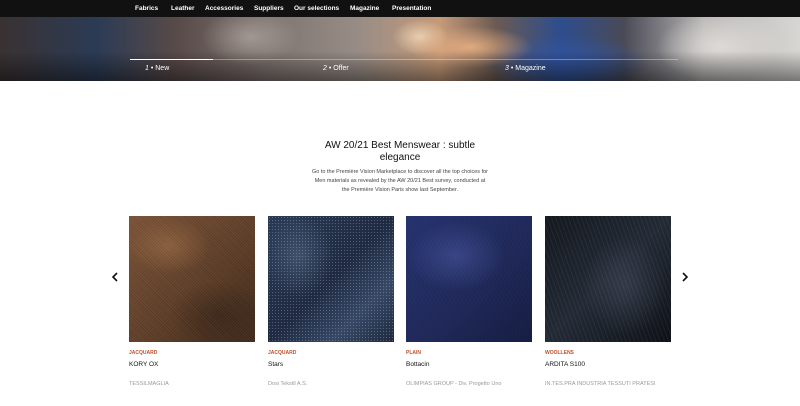 The image size is (800, 406). What do you see at coordinates (400, 151) in the screenshot?
I see `section-title: AW 20/21 Best Menswear : subtle elegance` at bounding box center [400, 151].